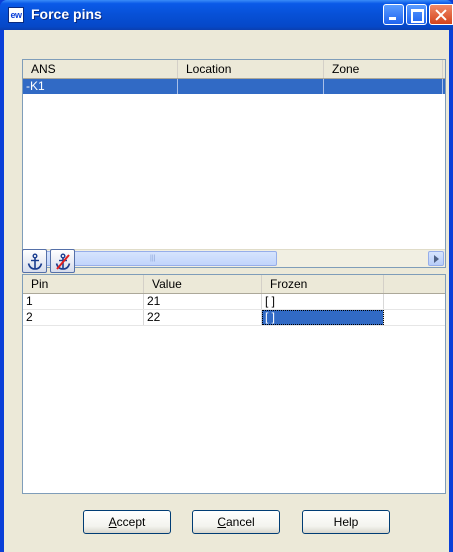  Describe the element at coordinates (203, 317) in the screenshot. I see `cell-value: 22` at that location.